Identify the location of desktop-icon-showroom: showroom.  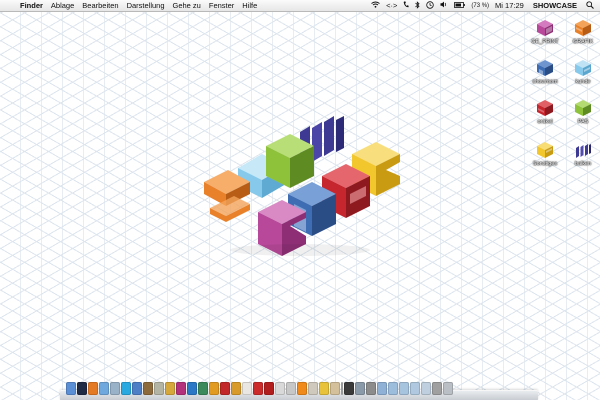
(545, 71).